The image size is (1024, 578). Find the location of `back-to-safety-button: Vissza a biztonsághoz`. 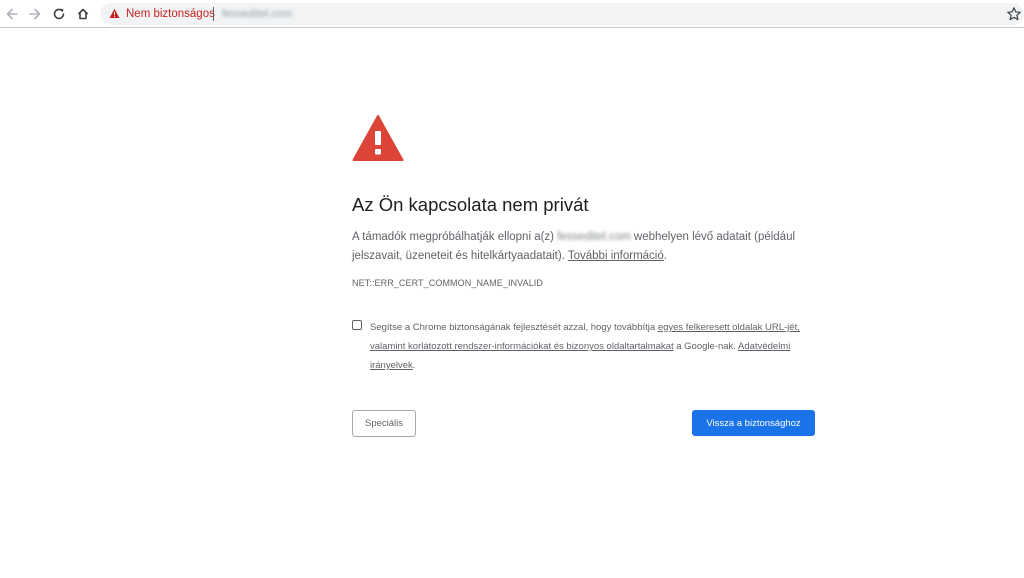

back-to-safety-button: Vissza a biztonsághoz is located at coordinates (753, 423).